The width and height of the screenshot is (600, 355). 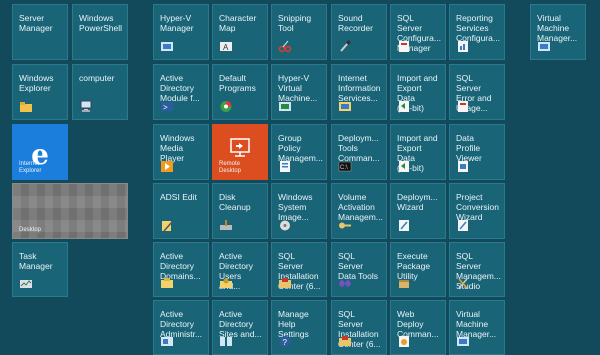 What do you see at coordinates (359, 269) in the screenshot?
I see `tile-sql-data-tools: SQL Server Data Tools` at bounding box center [359, 269].